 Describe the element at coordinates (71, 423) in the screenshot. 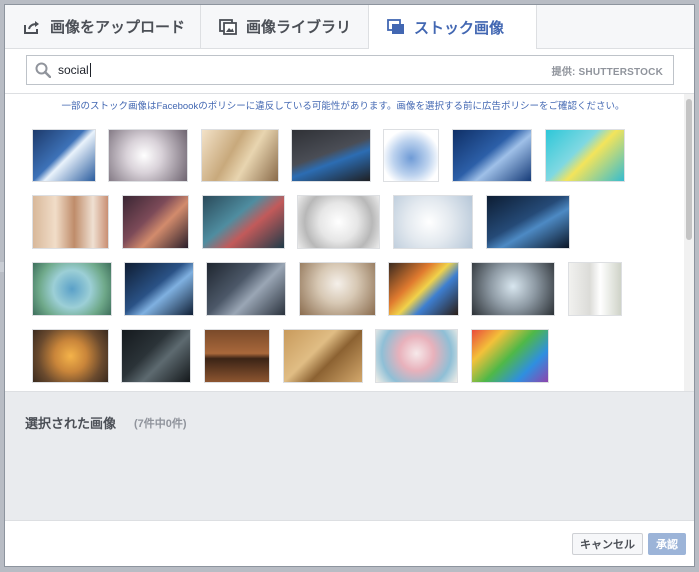

I see `selected-images-title: 選択された画像` at that location.